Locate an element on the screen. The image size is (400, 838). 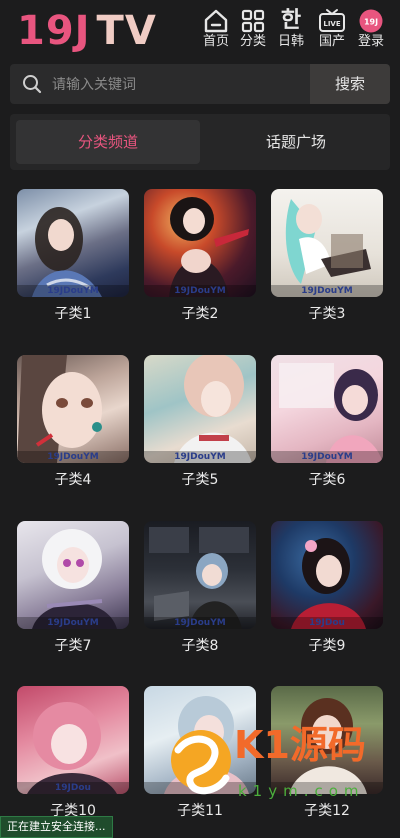
nav-login-label: 登录 is located at coordinates (370, 41).